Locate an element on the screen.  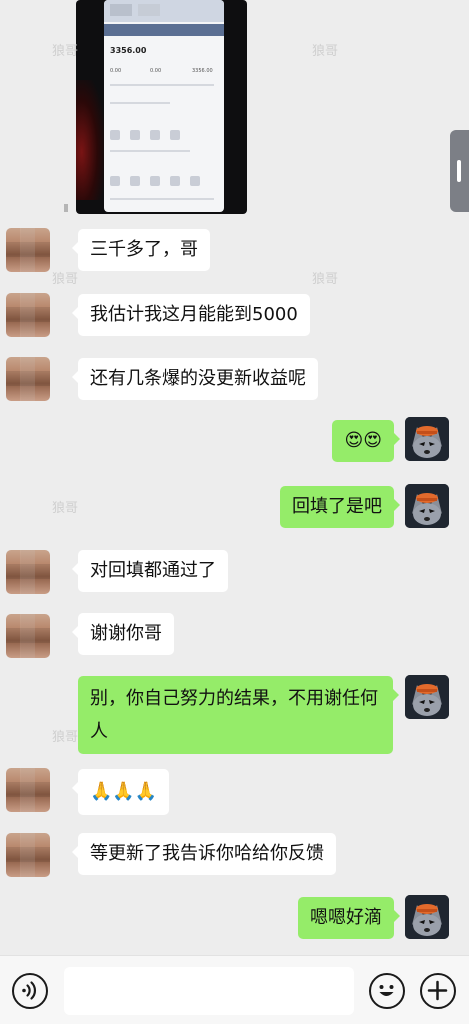
message-bubble-left: 对回填都通过了 is located at coordinates (150, 571).